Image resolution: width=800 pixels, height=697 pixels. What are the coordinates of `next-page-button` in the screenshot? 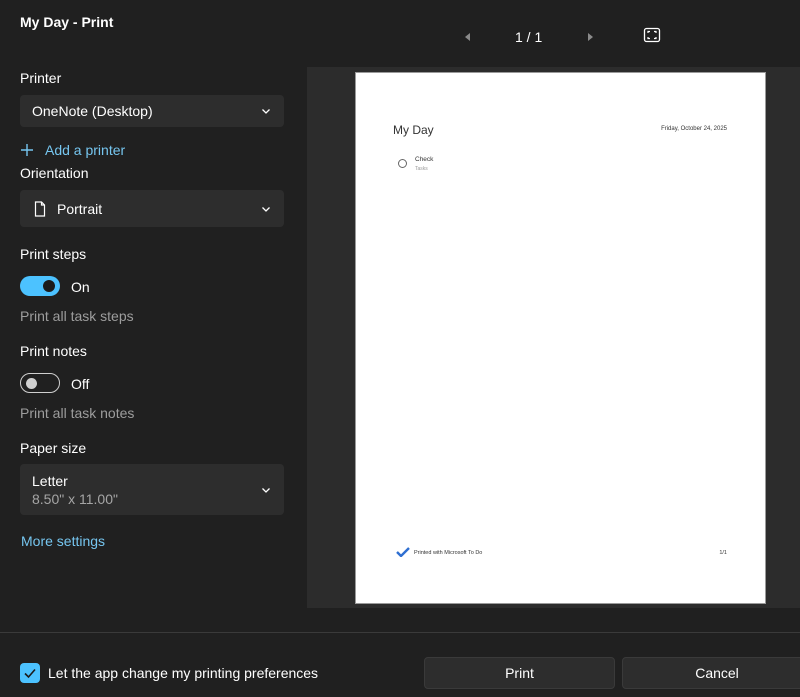 It's located at (590, 36).